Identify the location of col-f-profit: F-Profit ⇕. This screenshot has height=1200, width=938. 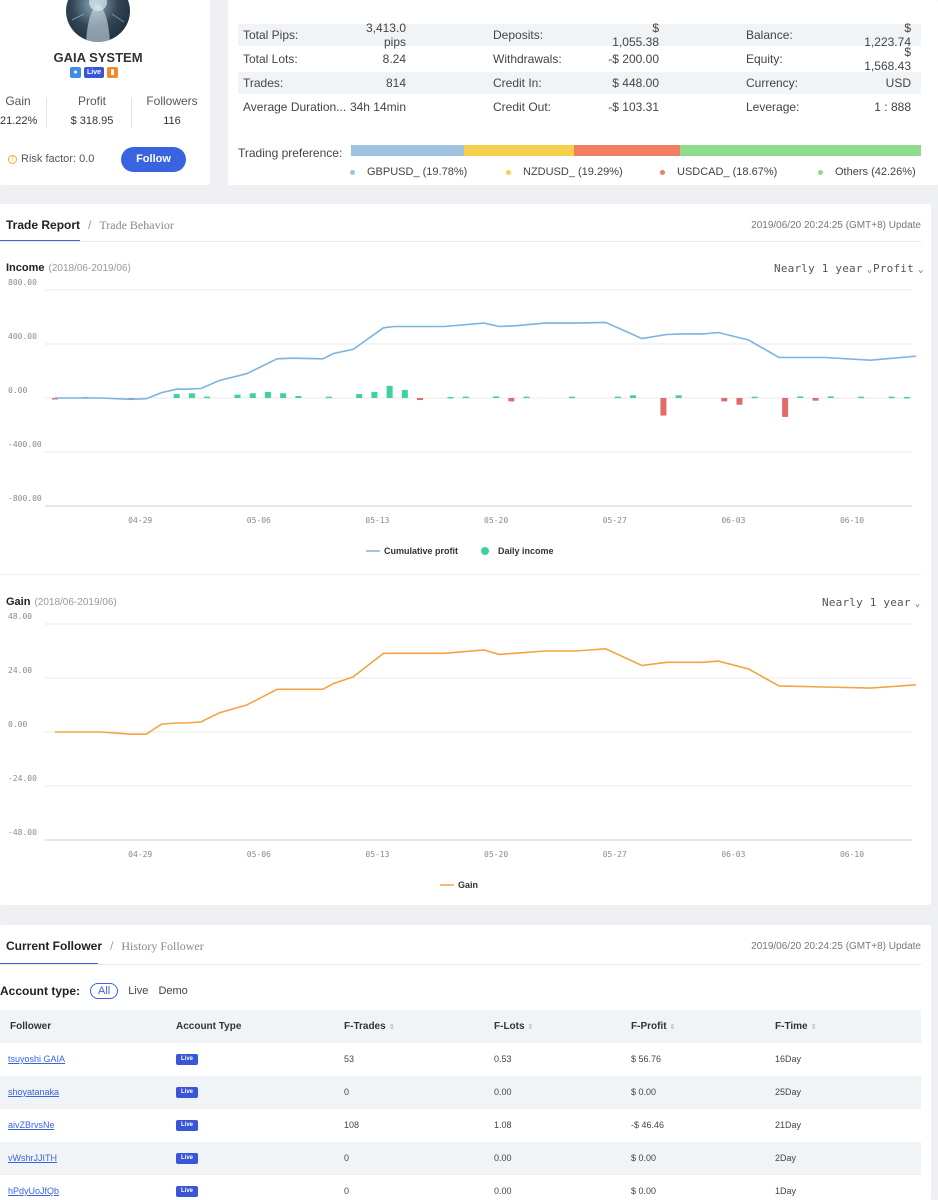
(653, 1026).